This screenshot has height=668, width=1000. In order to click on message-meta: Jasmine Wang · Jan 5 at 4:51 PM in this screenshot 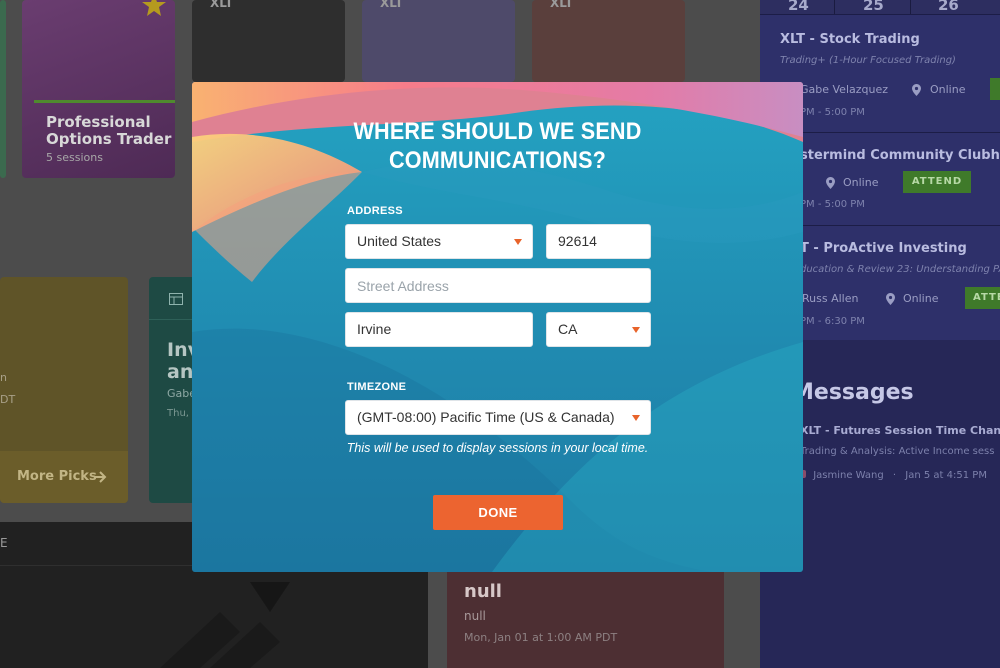, I will do `click(893, 475)`.